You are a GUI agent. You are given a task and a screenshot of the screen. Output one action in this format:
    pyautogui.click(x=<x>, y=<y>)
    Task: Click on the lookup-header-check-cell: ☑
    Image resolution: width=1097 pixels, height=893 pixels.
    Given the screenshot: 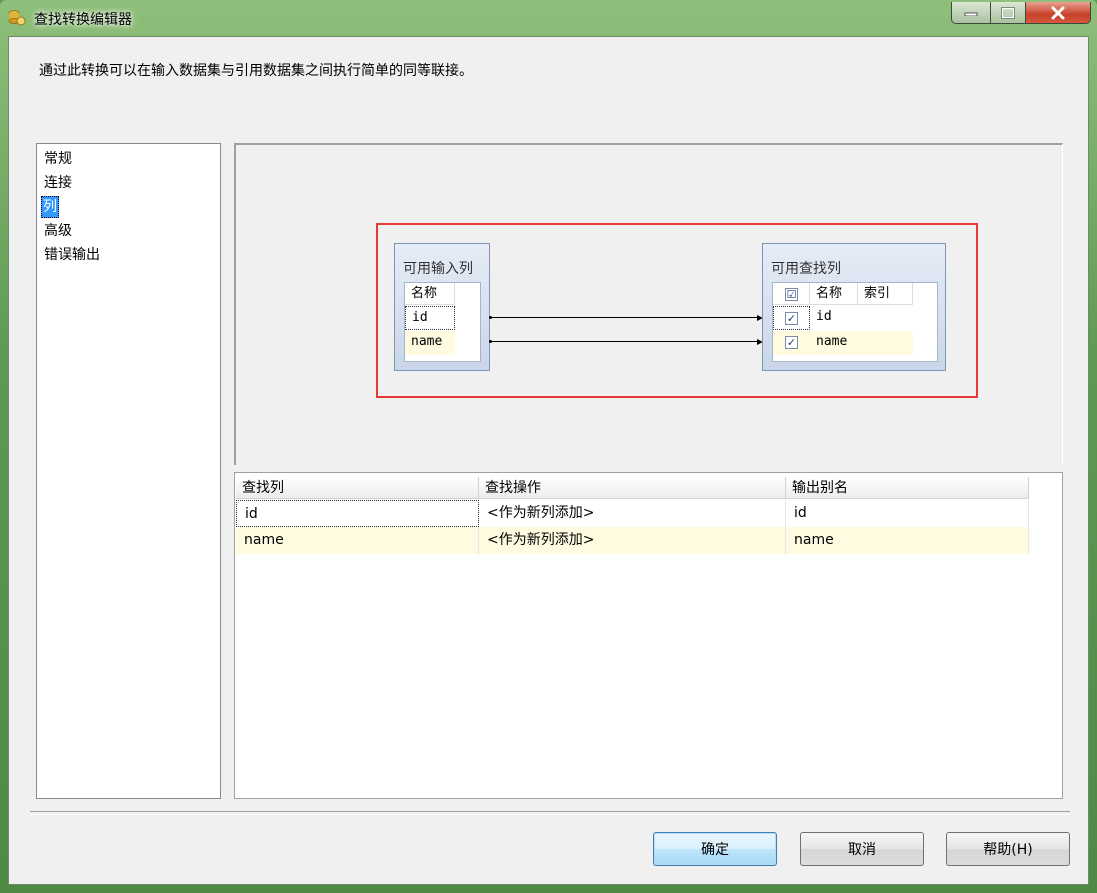 What is the action you would take?
    pyautogui.click(x=791, y=294)
    